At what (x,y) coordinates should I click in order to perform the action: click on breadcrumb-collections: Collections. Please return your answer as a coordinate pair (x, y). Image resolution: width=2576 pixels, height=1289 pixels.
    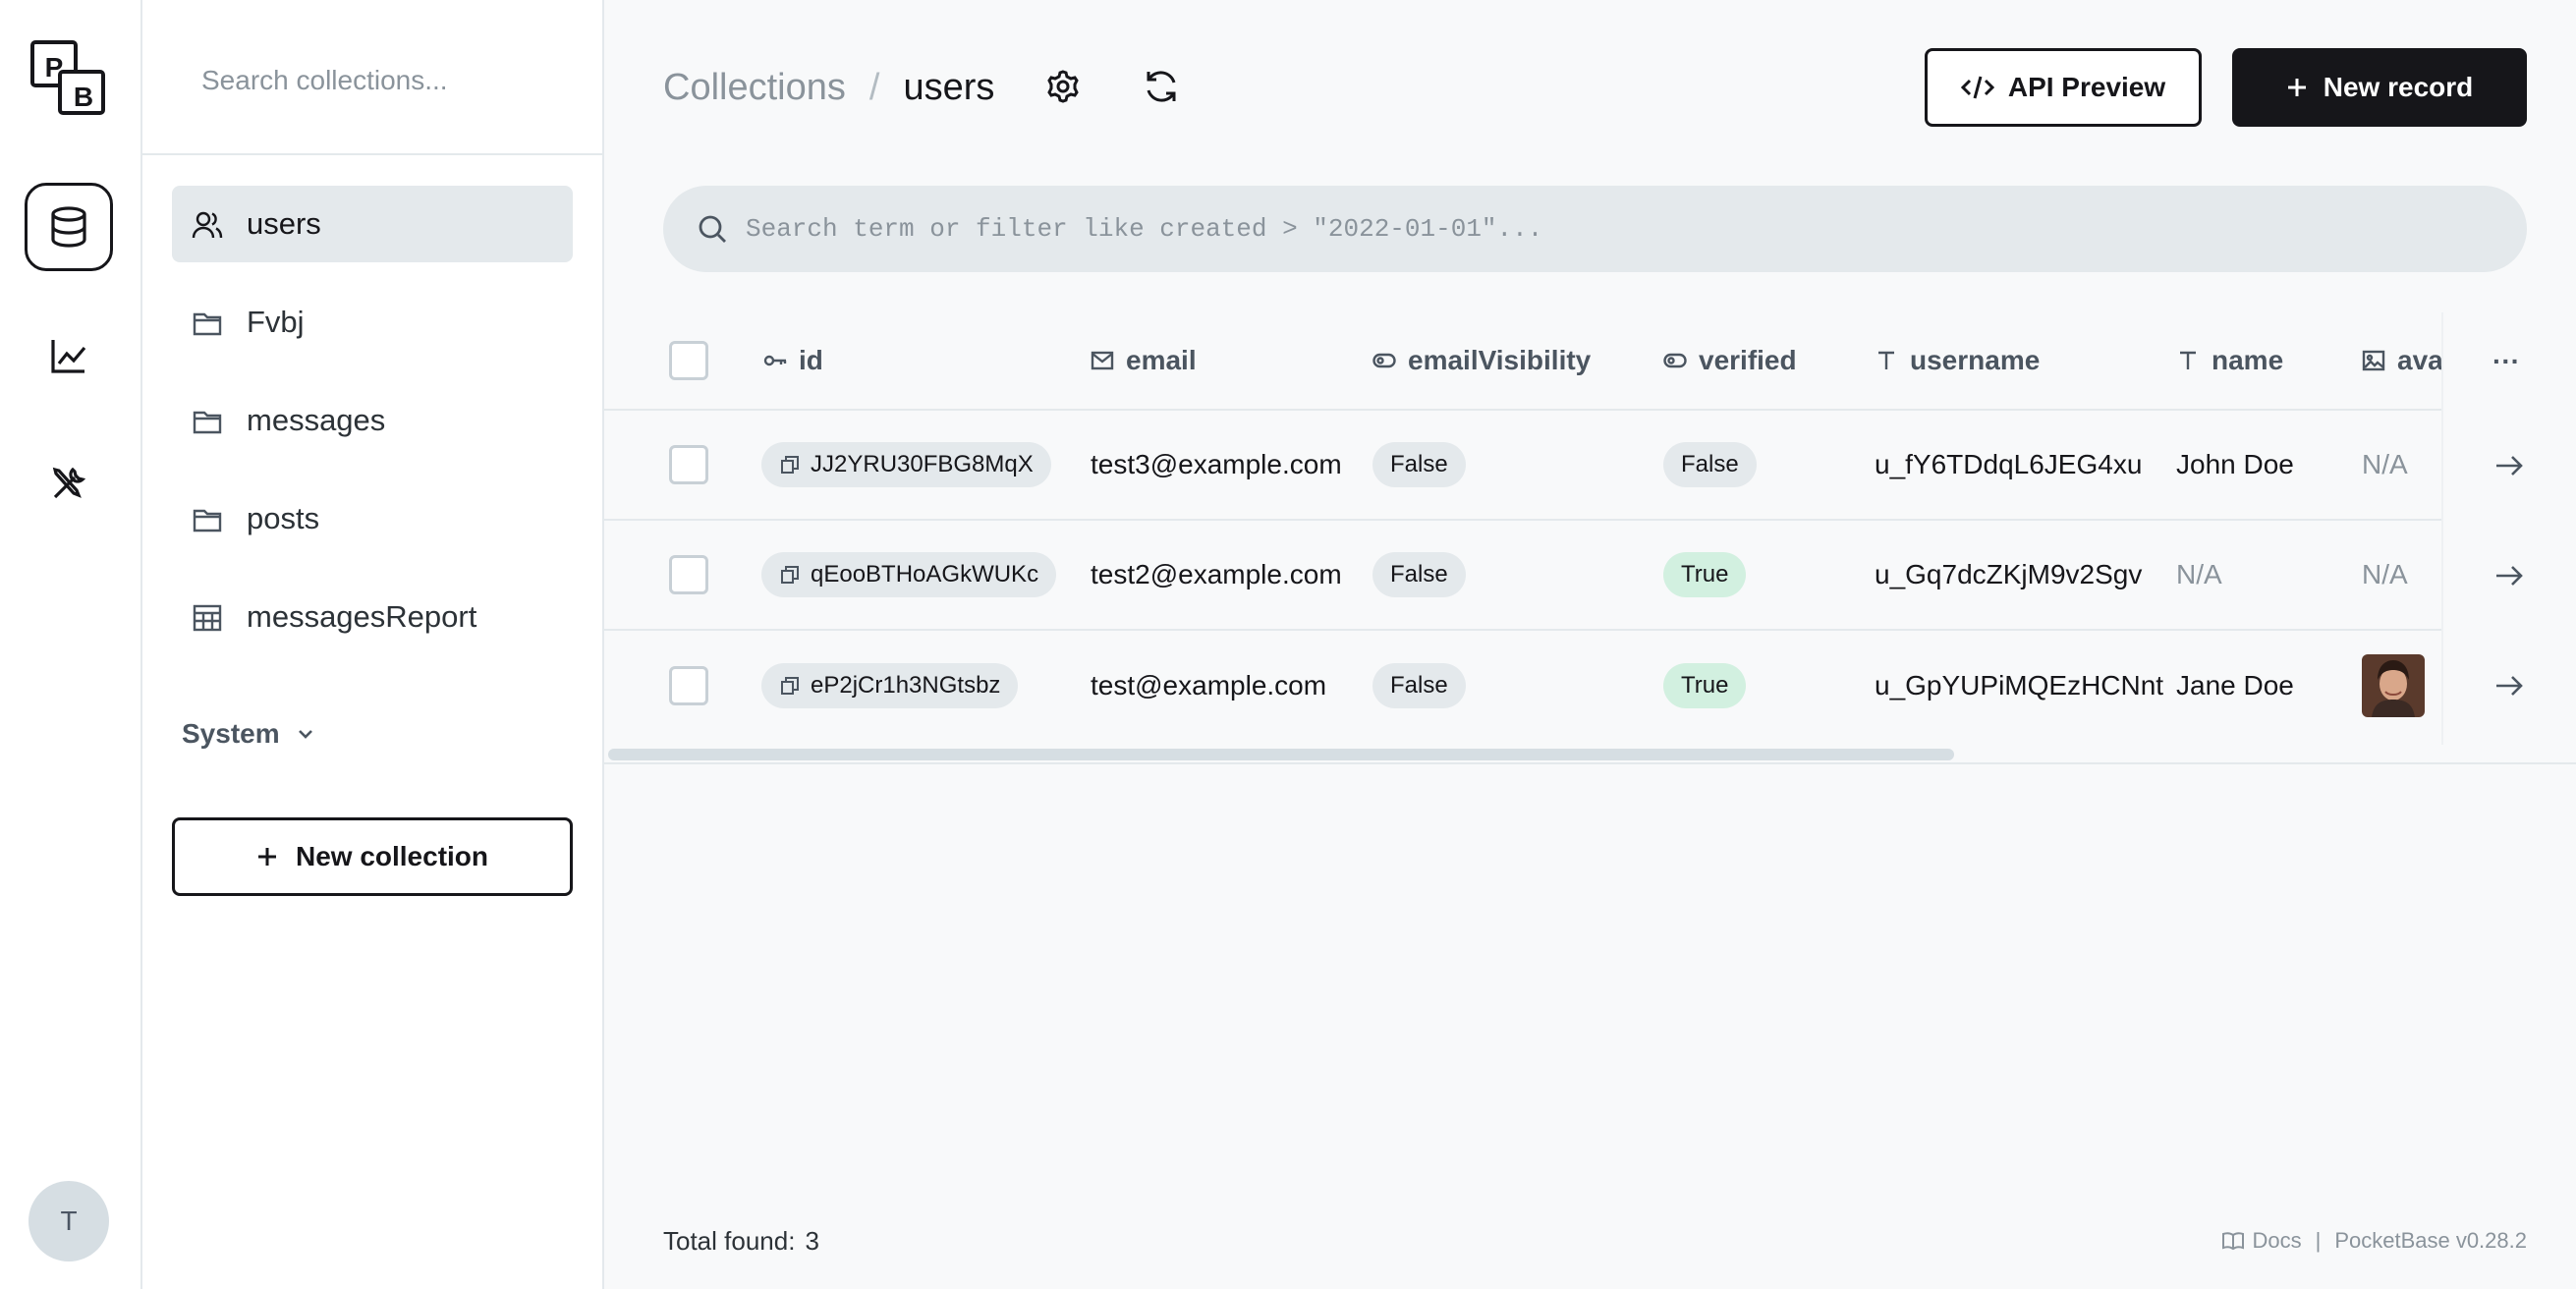
    Looking at the image, I should click on (754, 88).